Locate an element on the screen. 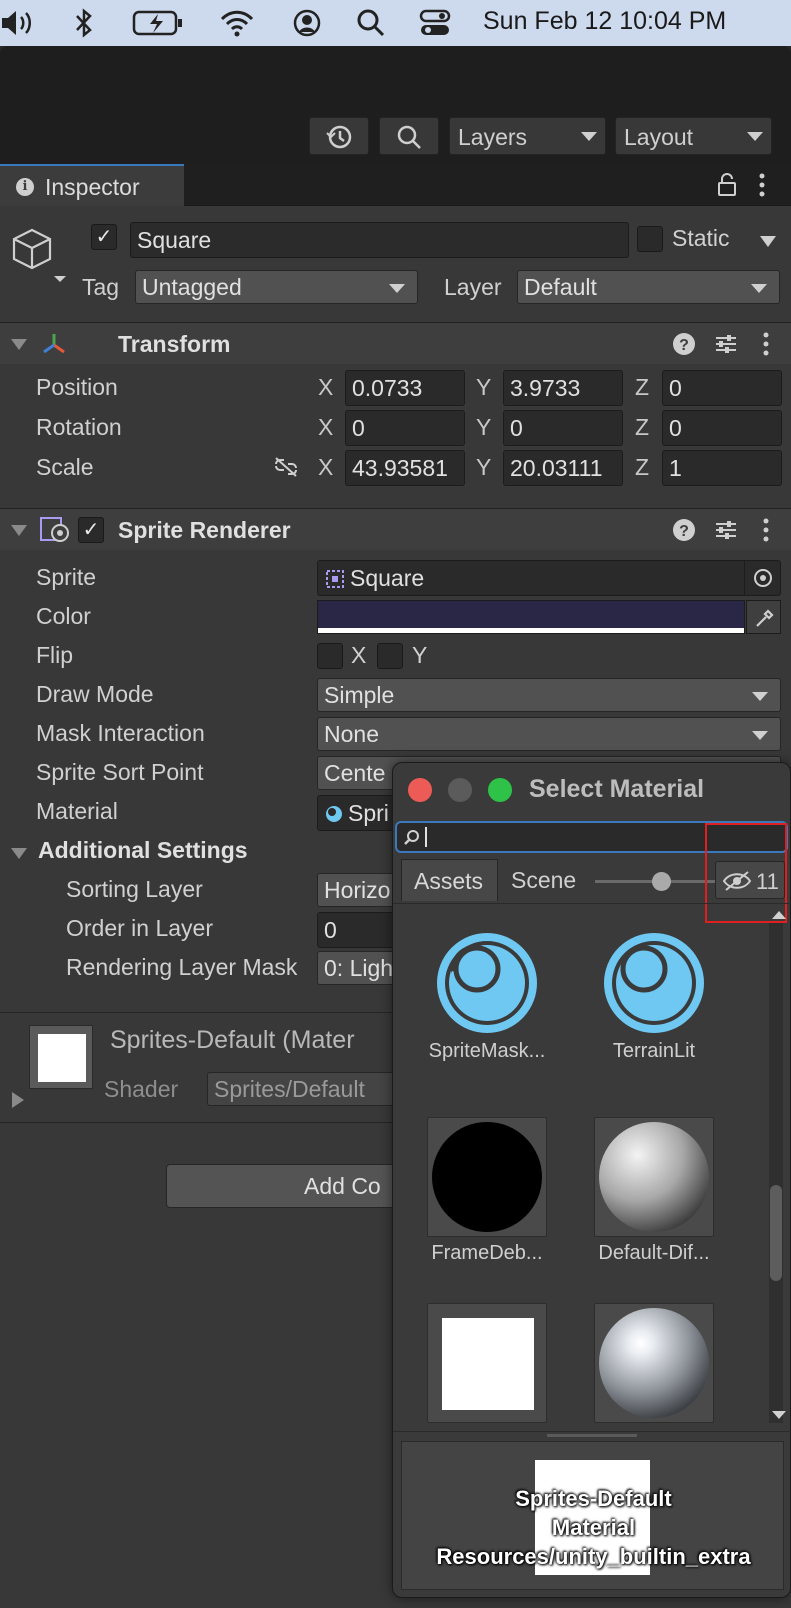 This screenshot has width=791, height=1608. bluetooth-icon is located at coordinates (84, 26).